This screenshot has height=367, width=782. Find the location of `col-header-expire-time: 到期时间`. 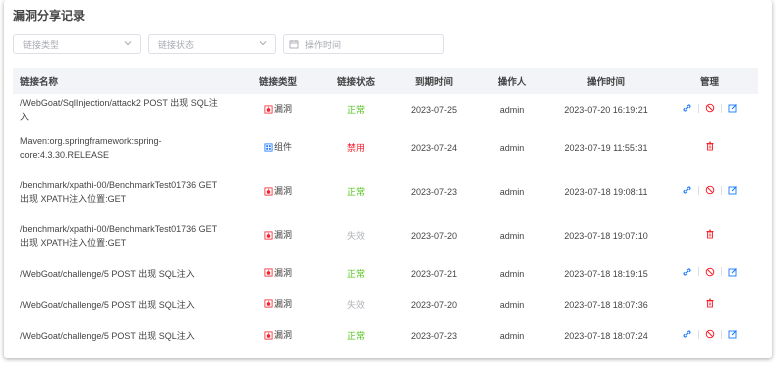

col-header-expire-time: 到期时间 is located at coordinates (433, 82).